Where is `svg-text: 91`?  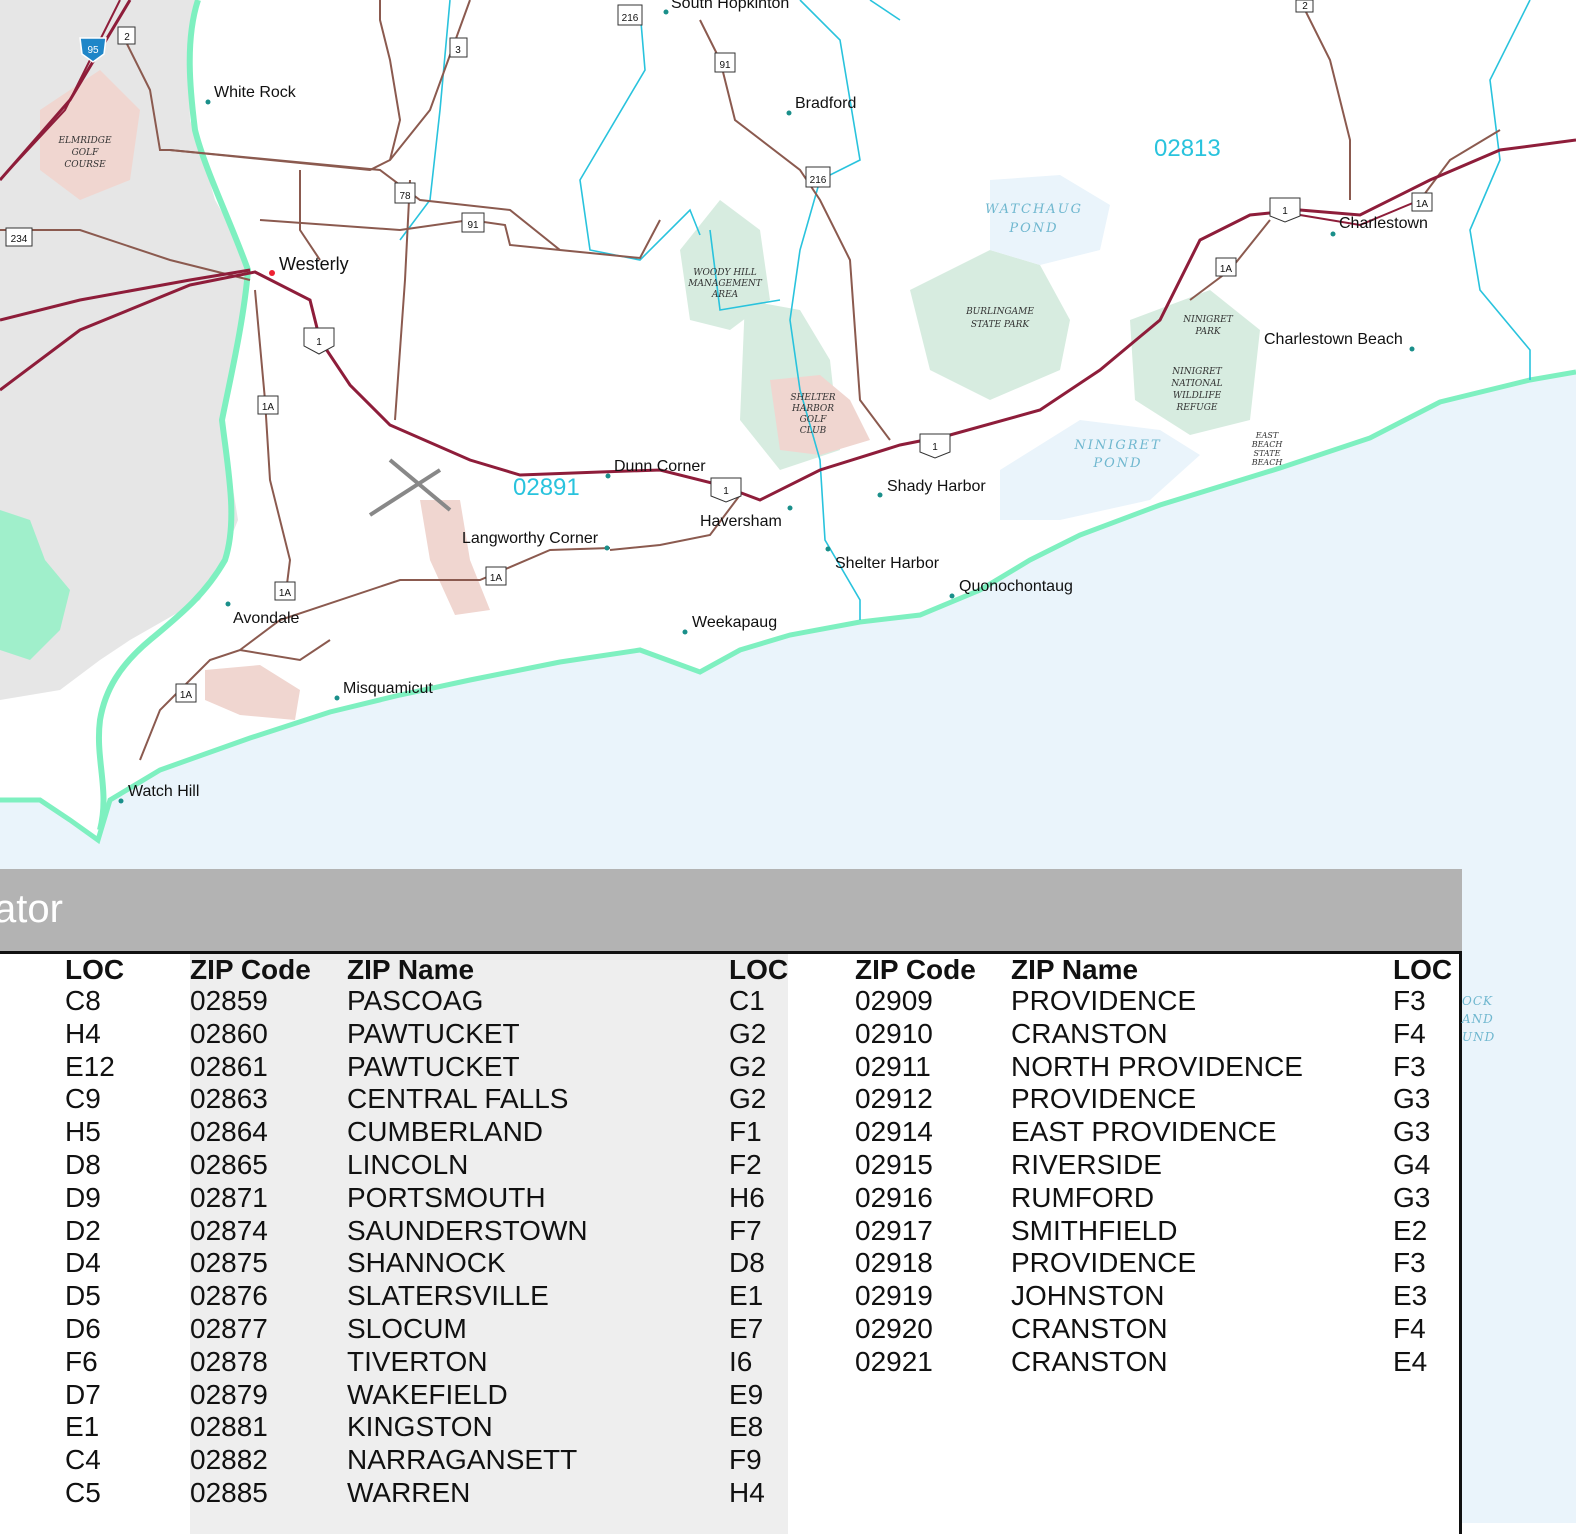 svg-text: 91 is located at coordinates (725, 65).